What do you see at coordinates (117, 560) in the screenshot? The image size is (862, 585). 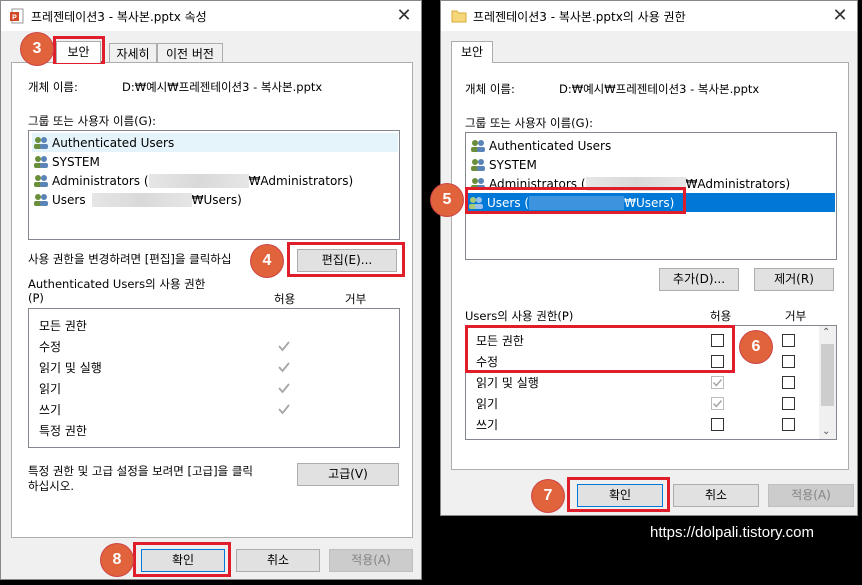 I see `step-badge-8: 8` at bounding box center [117, 560].